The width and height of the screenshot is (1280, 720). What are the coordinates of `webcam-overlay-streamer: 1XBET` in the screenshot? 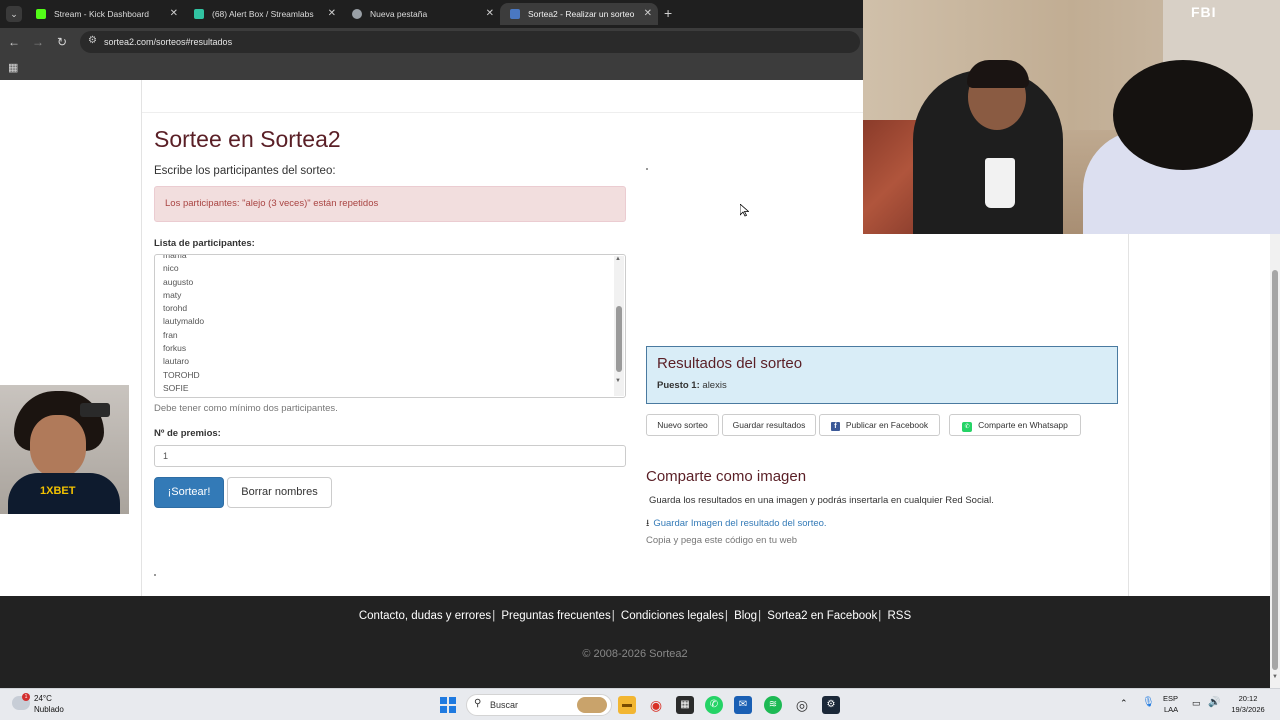 It's located at (64, 449).